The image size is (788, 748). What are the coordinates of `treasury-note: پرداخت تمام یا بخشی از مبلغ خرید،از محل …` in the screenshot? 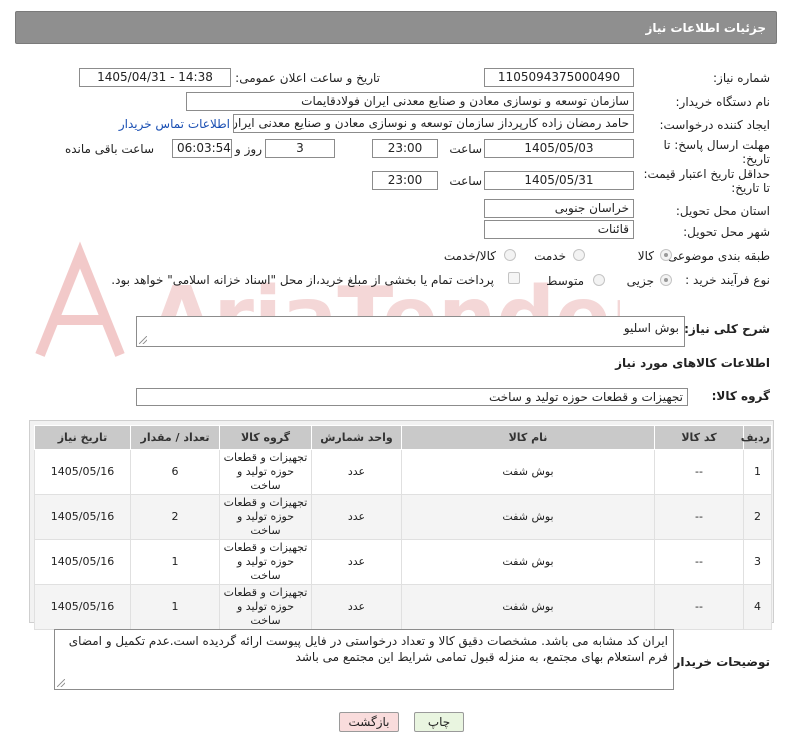 It's located at (302, 280).